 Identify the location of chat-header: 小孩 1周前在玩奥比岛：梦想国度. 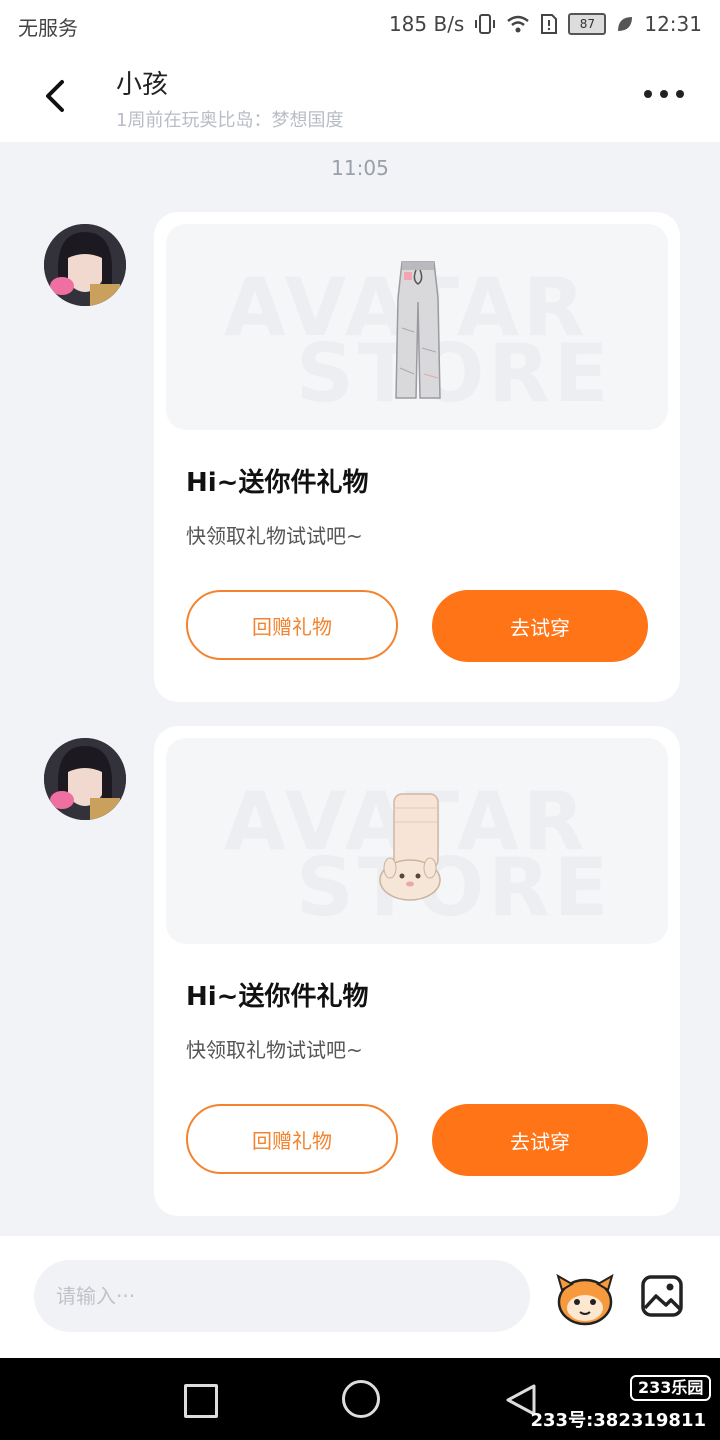
(360, 96).